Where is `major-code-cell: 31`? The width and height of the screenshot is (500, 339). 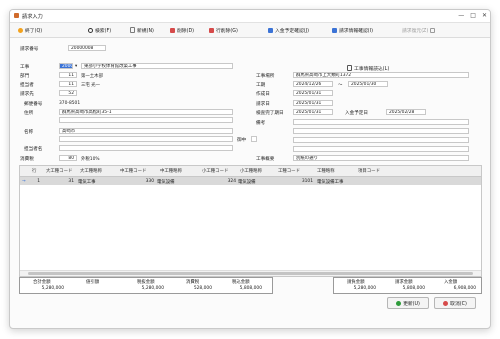 major-code-cell: 31 is located at coordinates (66, 181).